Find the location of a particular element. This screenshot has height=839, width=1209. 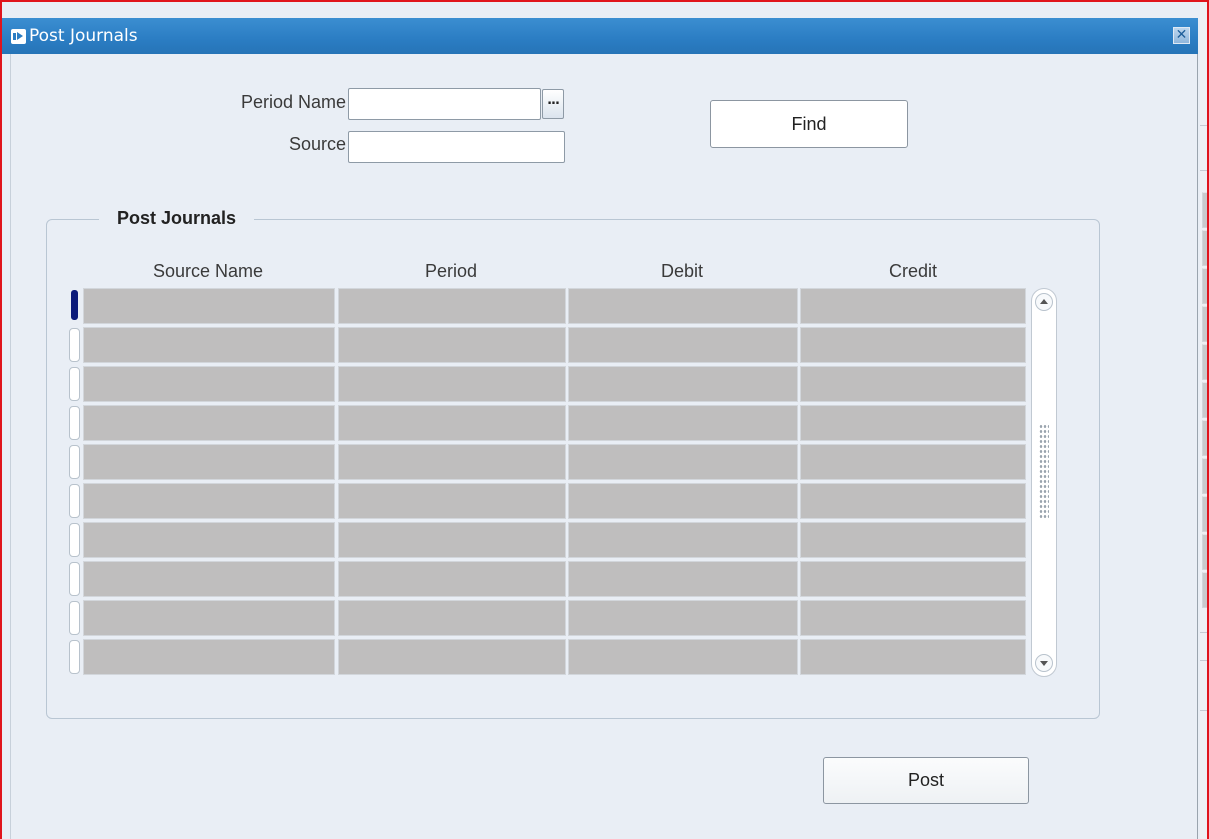

period-name-input is located at coordinates (444, 104).